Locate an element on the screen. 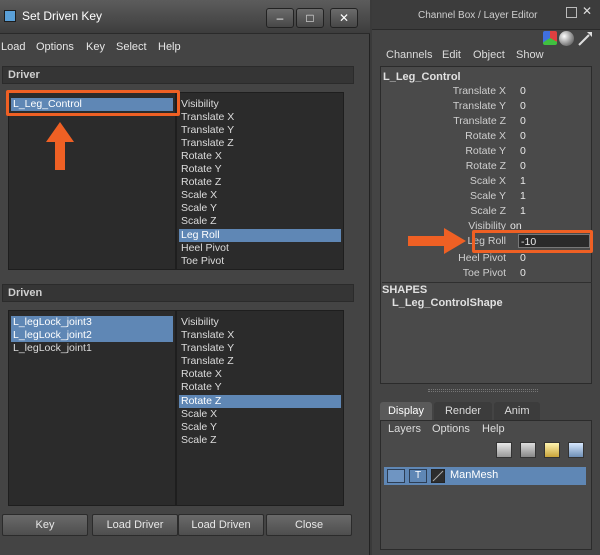  driver-attr-translate-z: Translate Z is located at coordinates (260, 143).